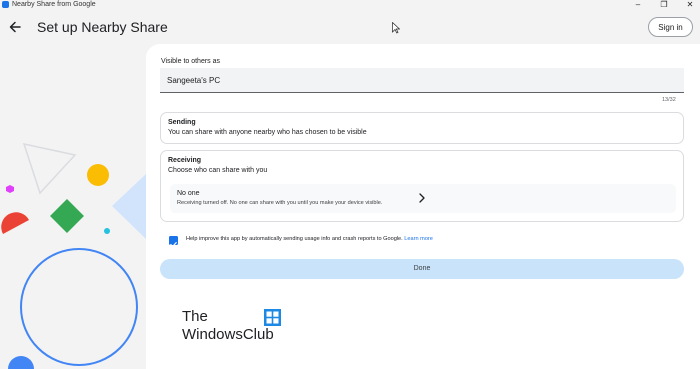  I want to click on close-icon: ✕, so click(690, 5).